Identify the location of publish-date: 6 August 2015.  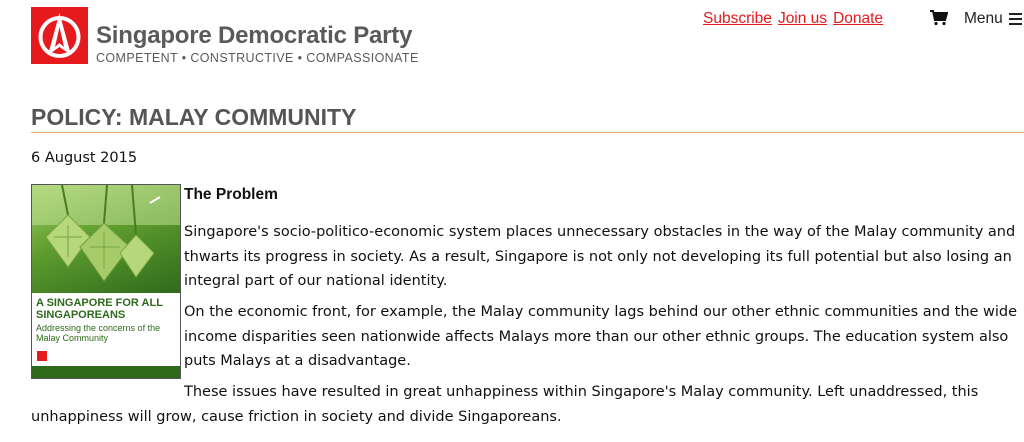
(84, 158).